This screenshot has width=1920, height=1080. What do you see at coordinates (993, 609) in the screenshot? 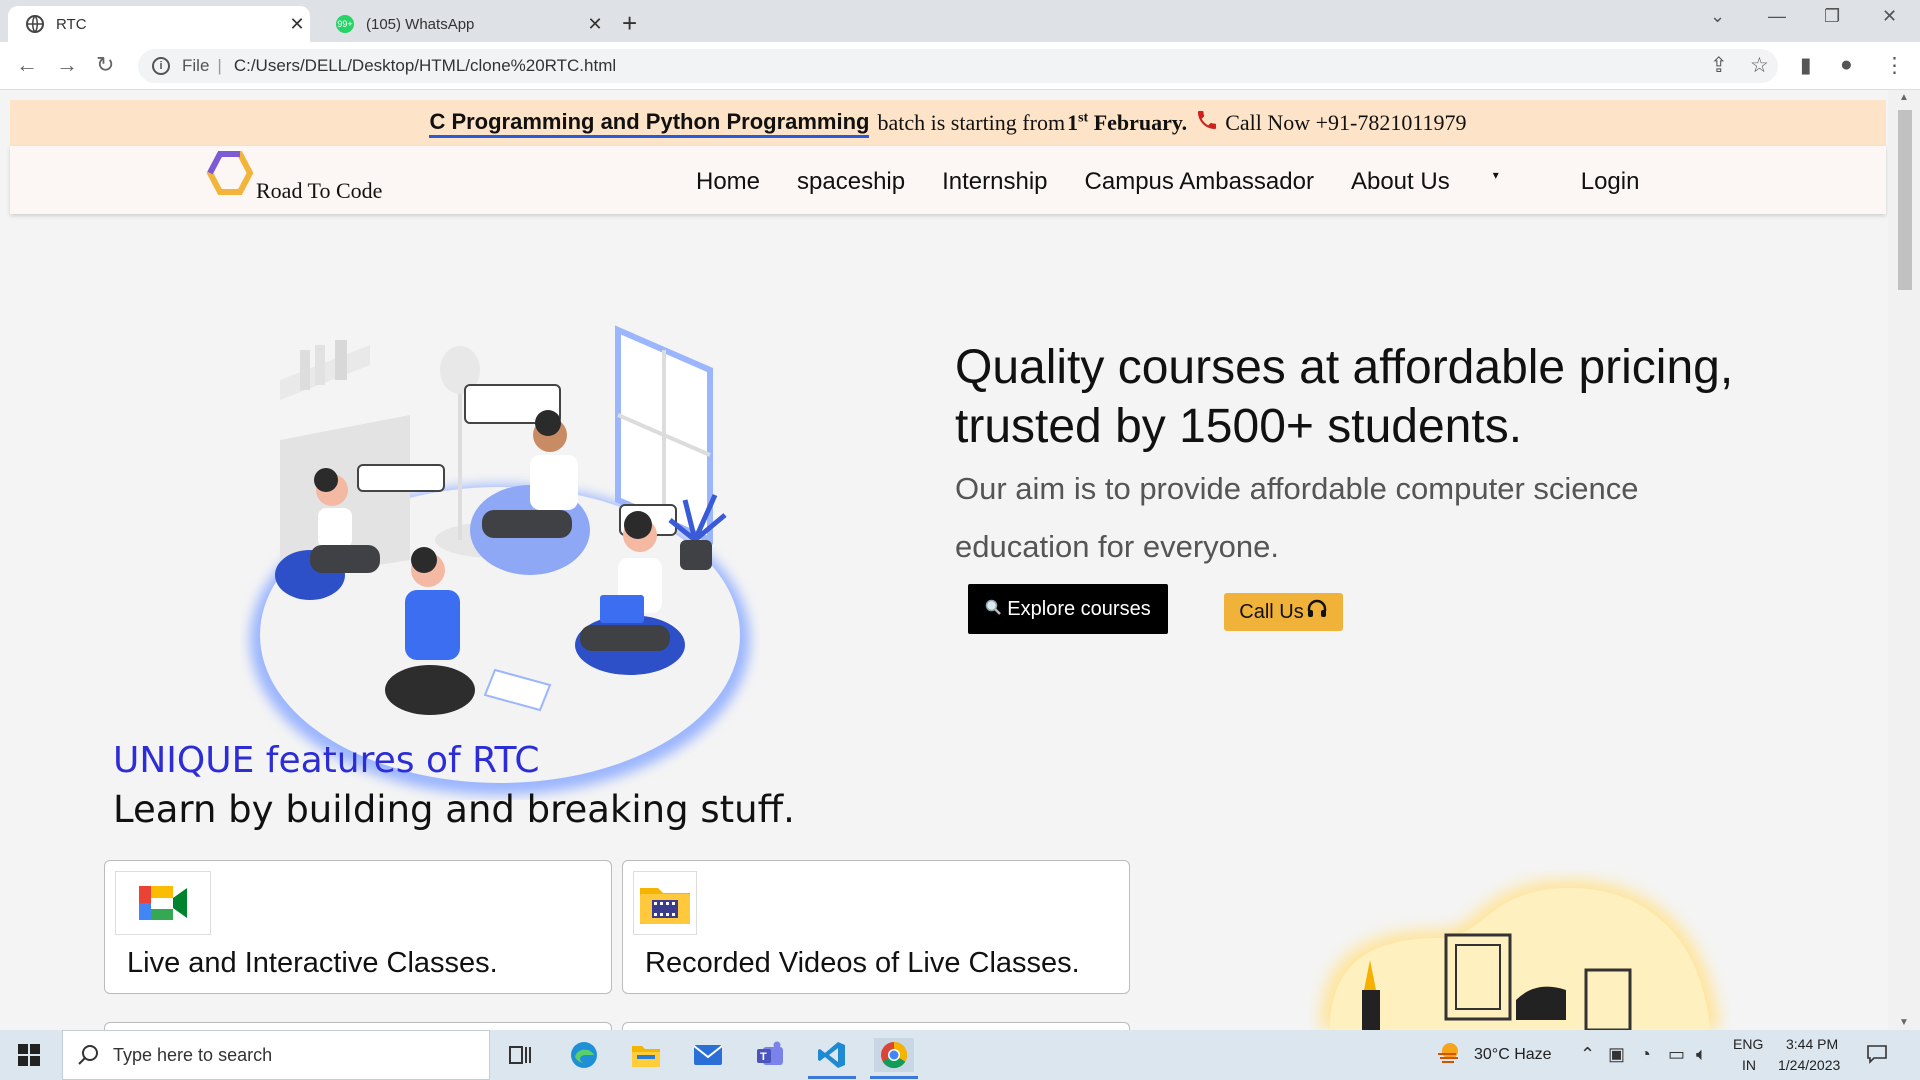
I see `magnifier-icon` at bounding box center [993, 609].